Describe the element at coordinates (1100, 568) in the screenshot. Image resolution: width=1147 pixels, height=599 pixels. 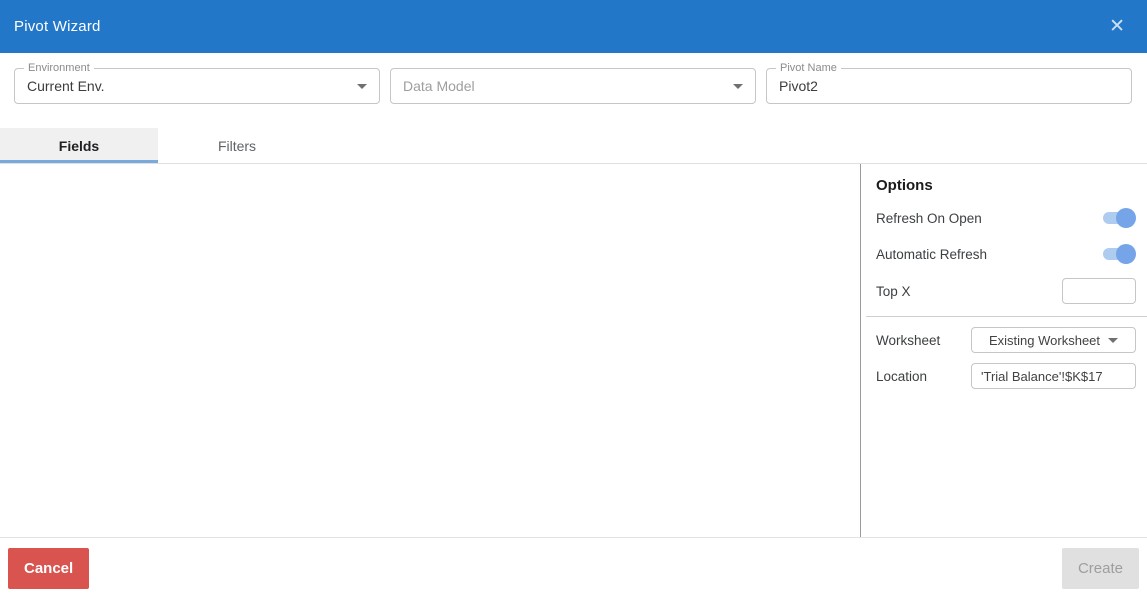
I see `create-button: Create` at that location.